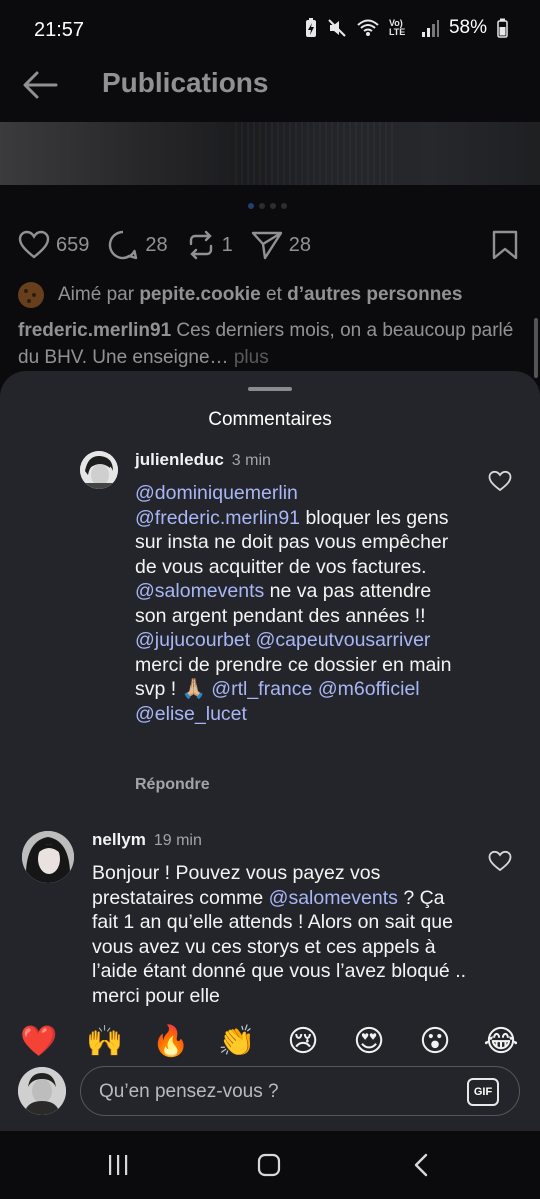  Describe the element at coordinates (216, 493) in the screenshot. I see `mention-link: @dominiquemerlin` at that location.